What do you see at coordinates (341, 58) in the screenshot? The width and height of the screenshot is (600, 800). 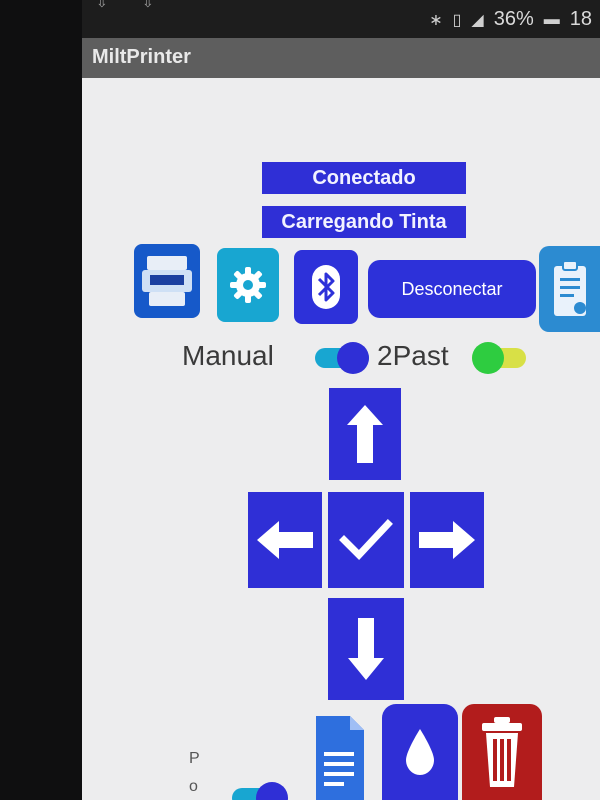 I see `app-title-bar: MiltPrinter` at bounding box center [341, 58].